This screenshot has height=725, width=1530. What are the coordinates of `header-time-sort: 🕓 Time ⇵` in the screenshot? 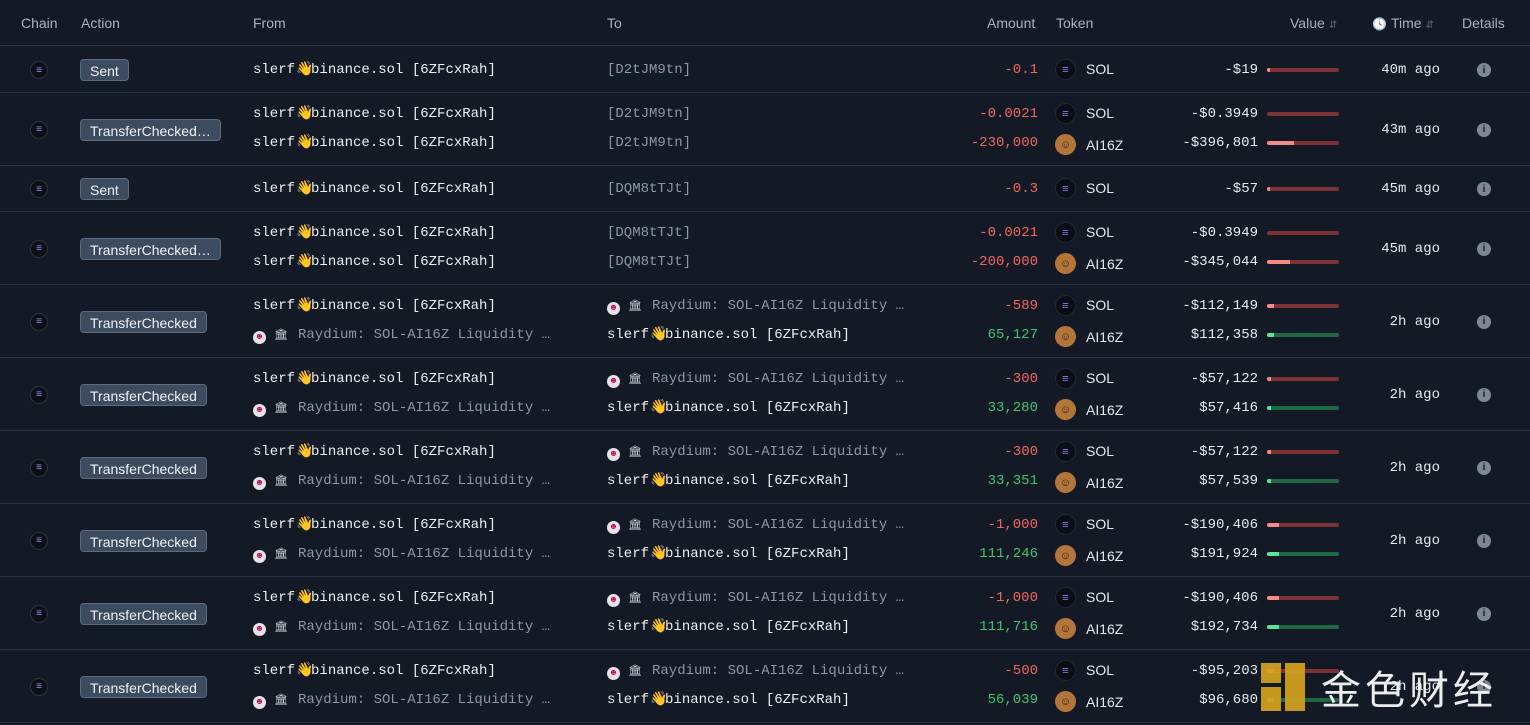 It's located at (1403, 23).